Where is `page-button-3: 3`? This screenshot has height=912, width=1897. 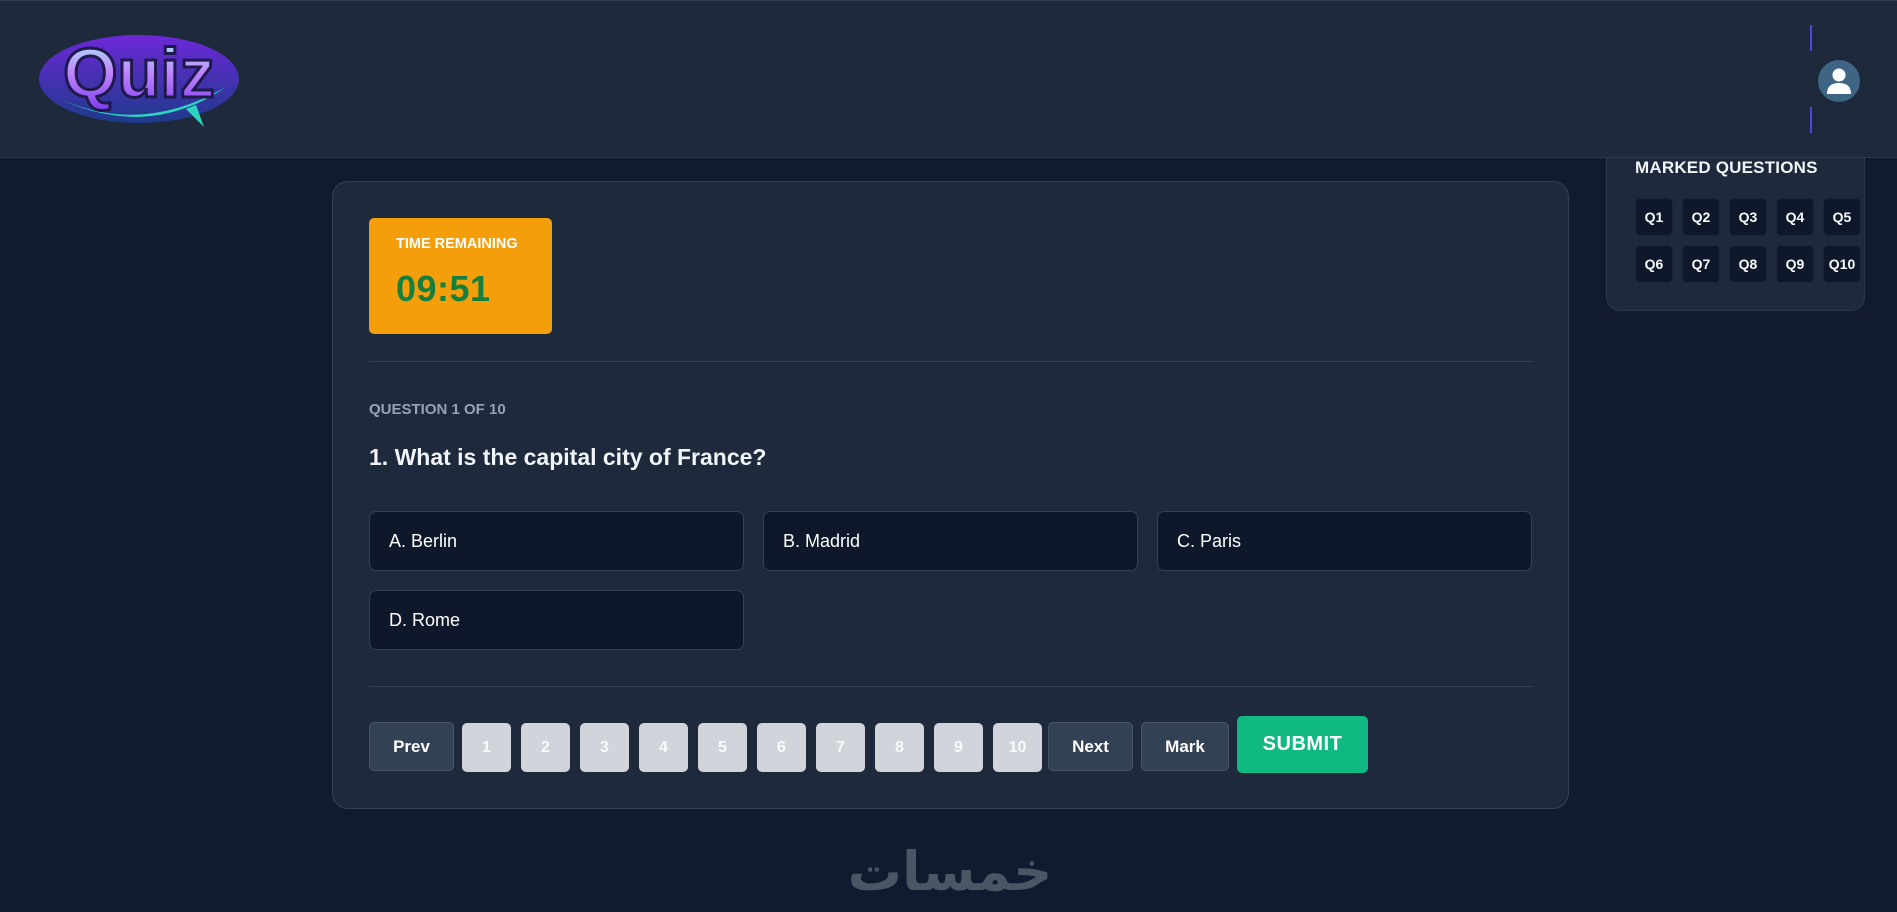 page-button-3: 3 is located at coordinates (604, 747).